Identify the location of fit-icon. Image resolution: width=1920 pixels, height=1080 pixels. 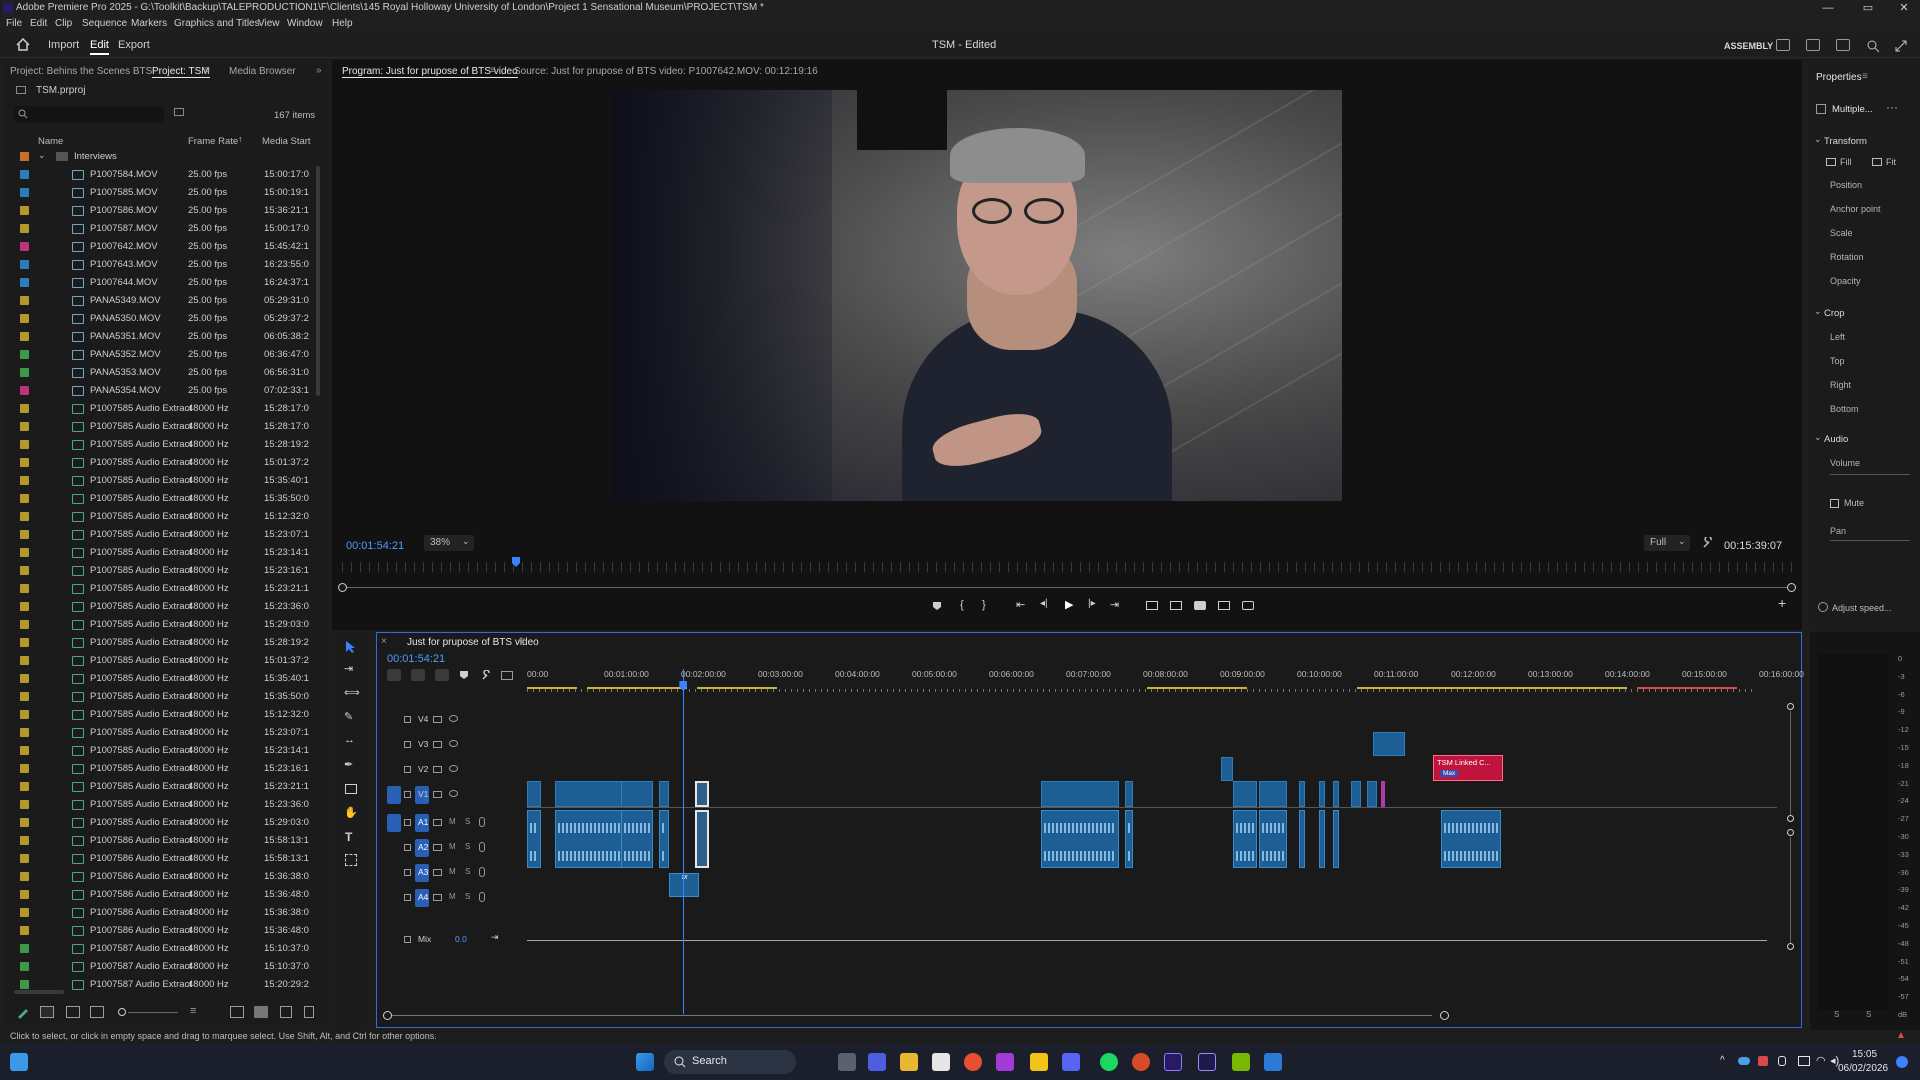
(1877, 162).